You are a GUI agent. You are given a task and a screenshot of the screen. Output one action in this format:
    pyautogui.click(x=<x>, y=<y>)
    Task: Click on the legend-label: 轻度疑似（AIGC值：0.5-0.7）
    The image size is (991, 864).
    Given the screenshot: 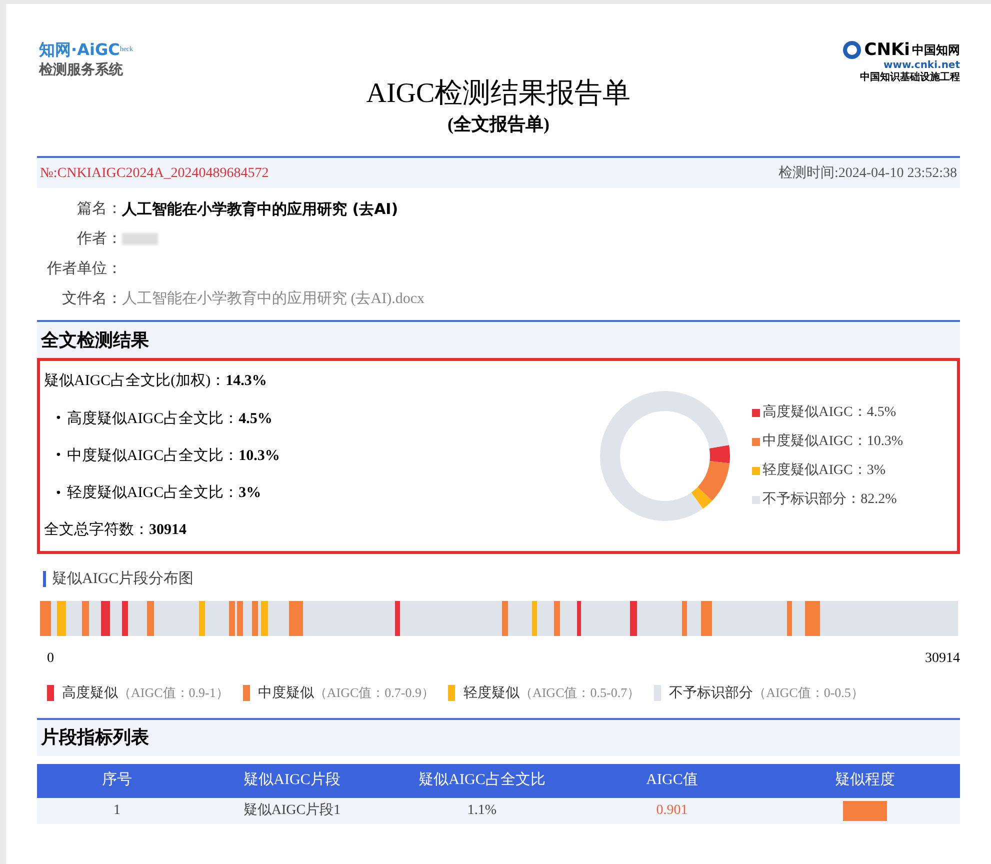 What is the action you would take?
    pyautogui.click(x=551, y=693)
    